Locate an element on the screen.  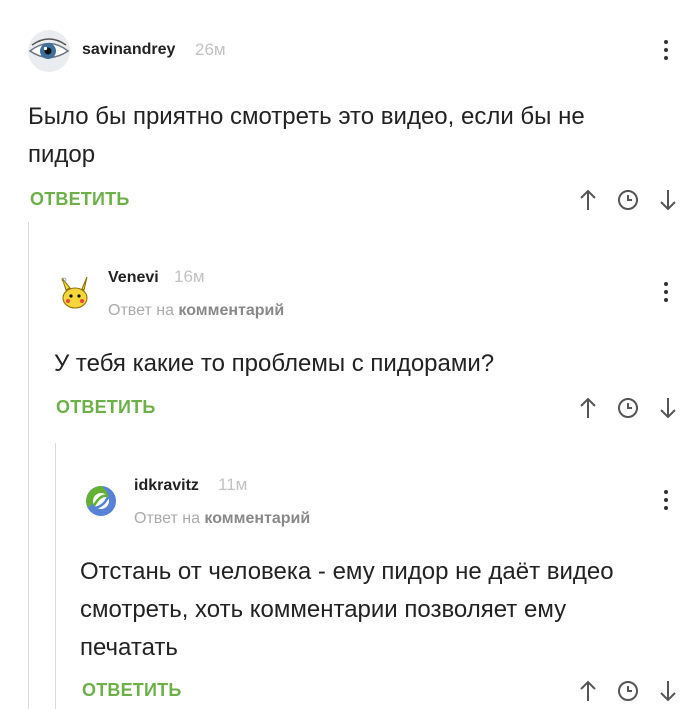
comment-author: savinandrey is located at coordinates (128, 50).